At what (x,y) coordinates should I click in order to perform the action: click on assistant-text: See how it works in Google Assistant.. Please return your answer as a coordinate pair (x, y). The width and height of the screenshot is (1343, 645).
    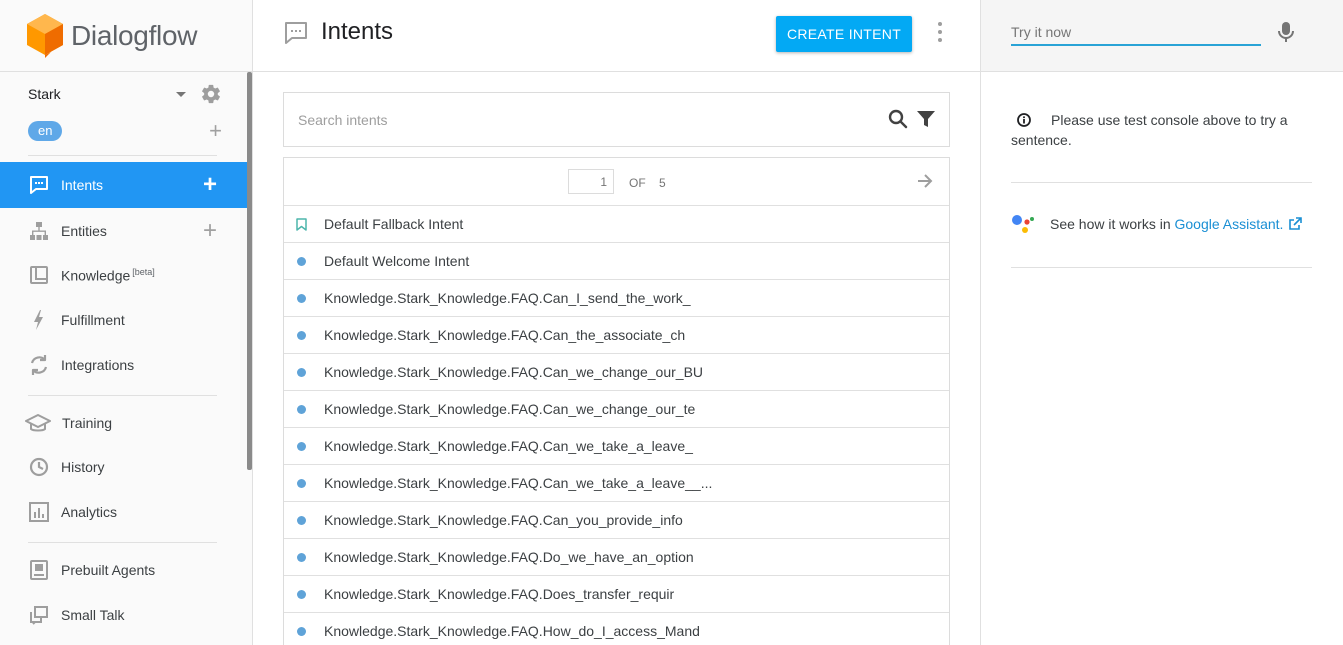
    Looking at the image, I should click on (1167, 224).